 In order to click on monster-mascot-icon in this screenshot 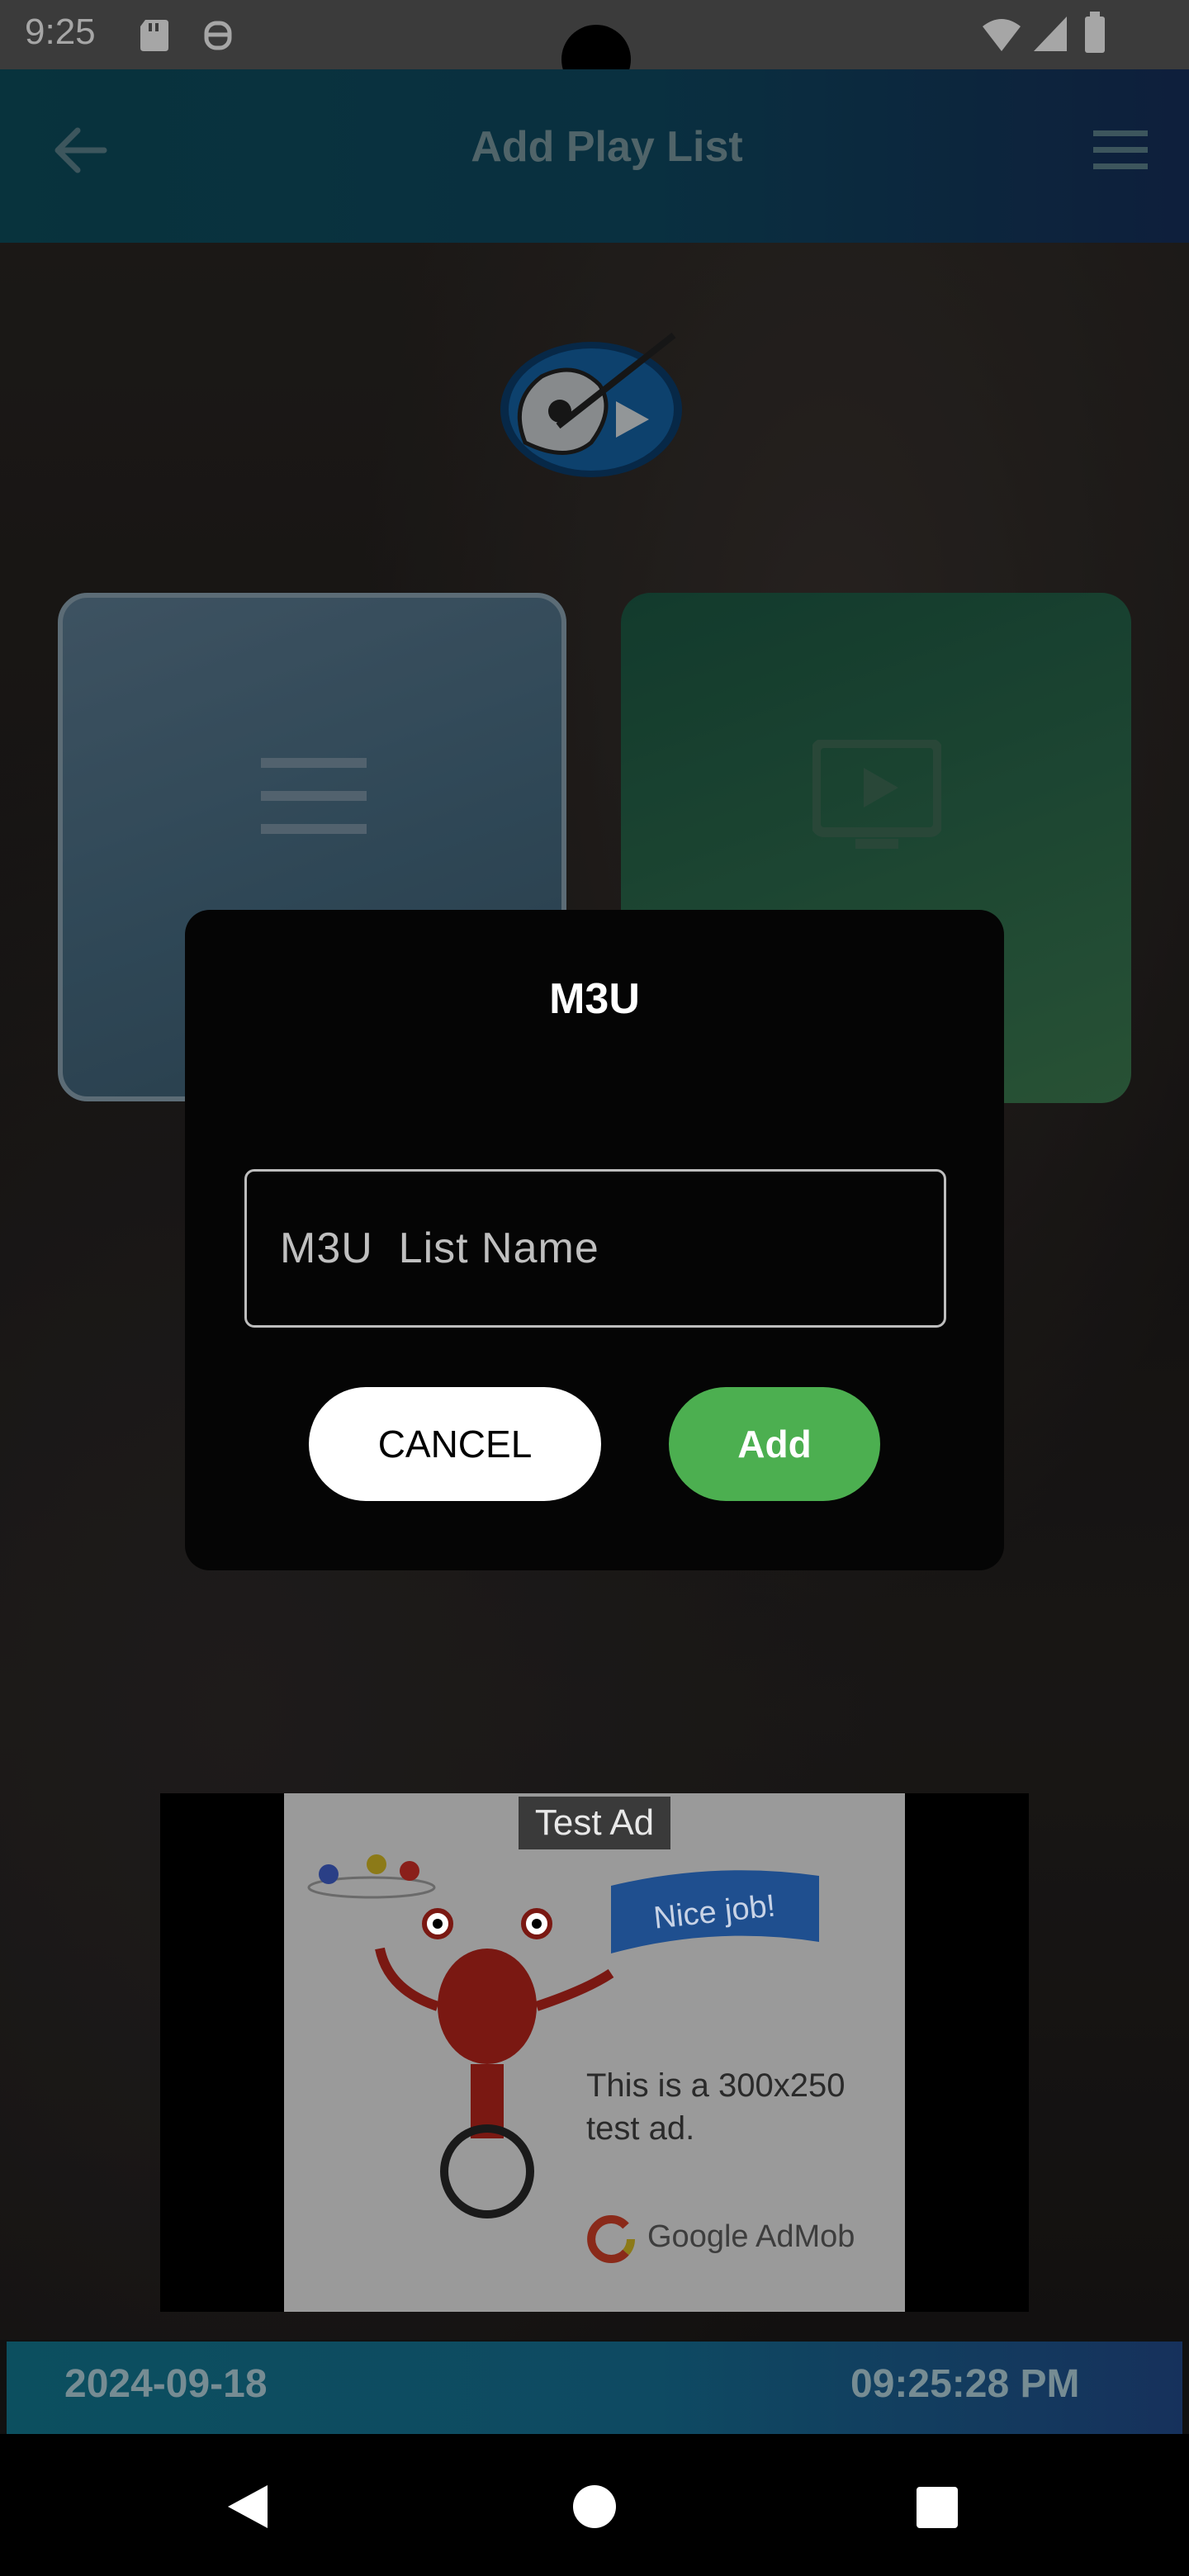, I will do `click(494, 2063)`.